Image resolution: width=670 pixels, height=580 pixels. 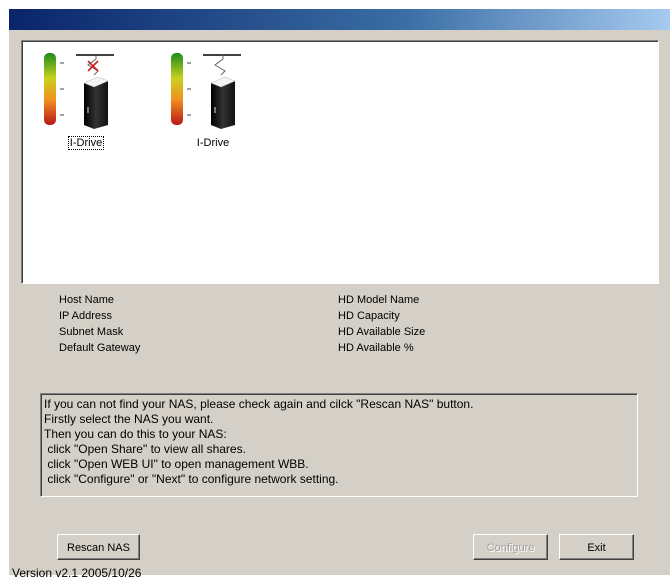 What do you see at coordinates (206, 91) in the screenshot?
I see `nas-connected-icon` at bounding box center [206, 91].